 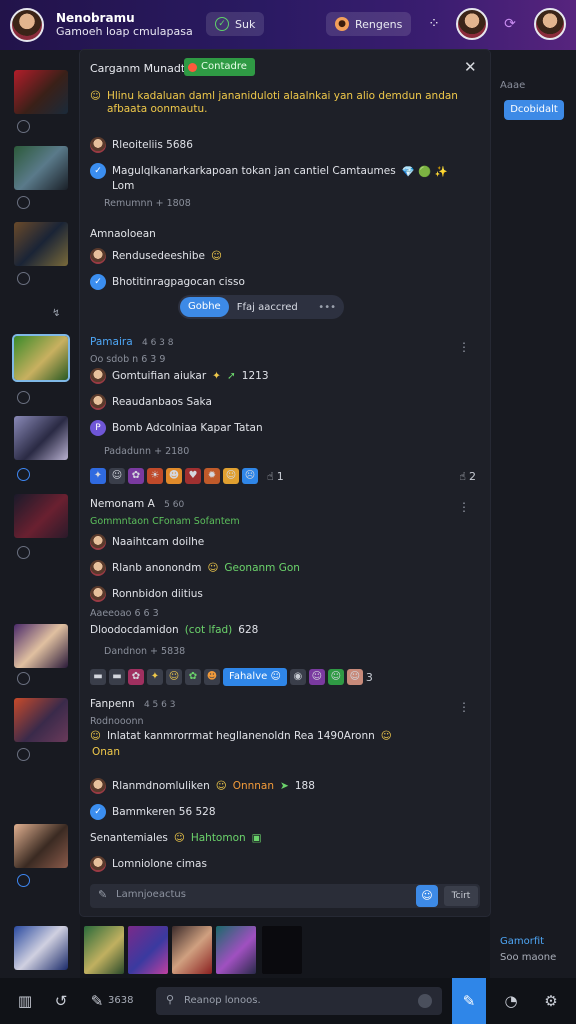 I want to click on post-line-meta: 1213, so click(x=255, y=376).